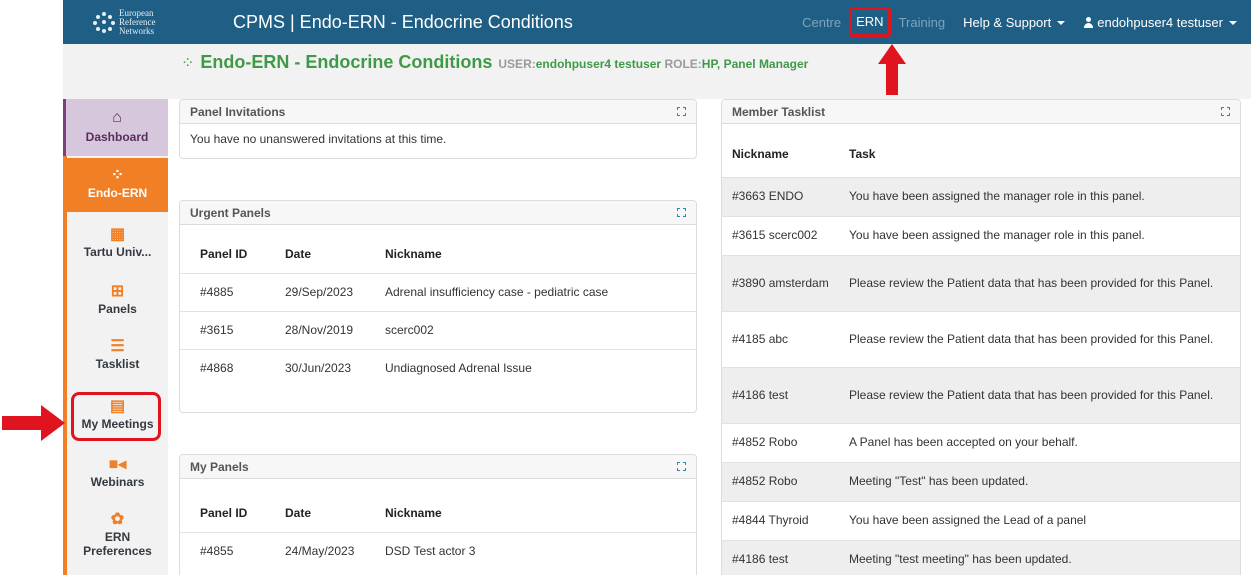  I want to click on sidebar-item-webinars: ■◂ Webinars, so click(117, 471).